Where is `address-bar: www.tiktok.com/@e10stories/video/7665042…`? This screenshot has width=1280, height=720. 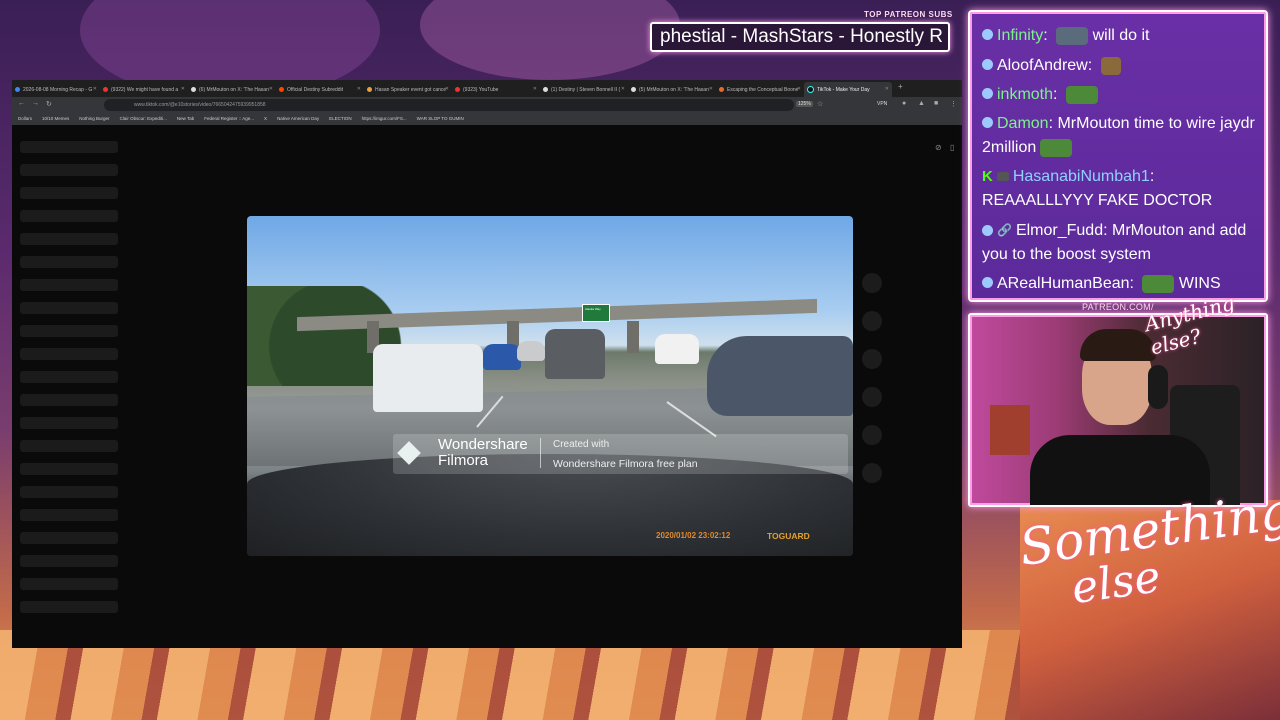
address-bar: www.tiktok.com/@e10stories/video/7665042… is located at coordinates (449, 105).